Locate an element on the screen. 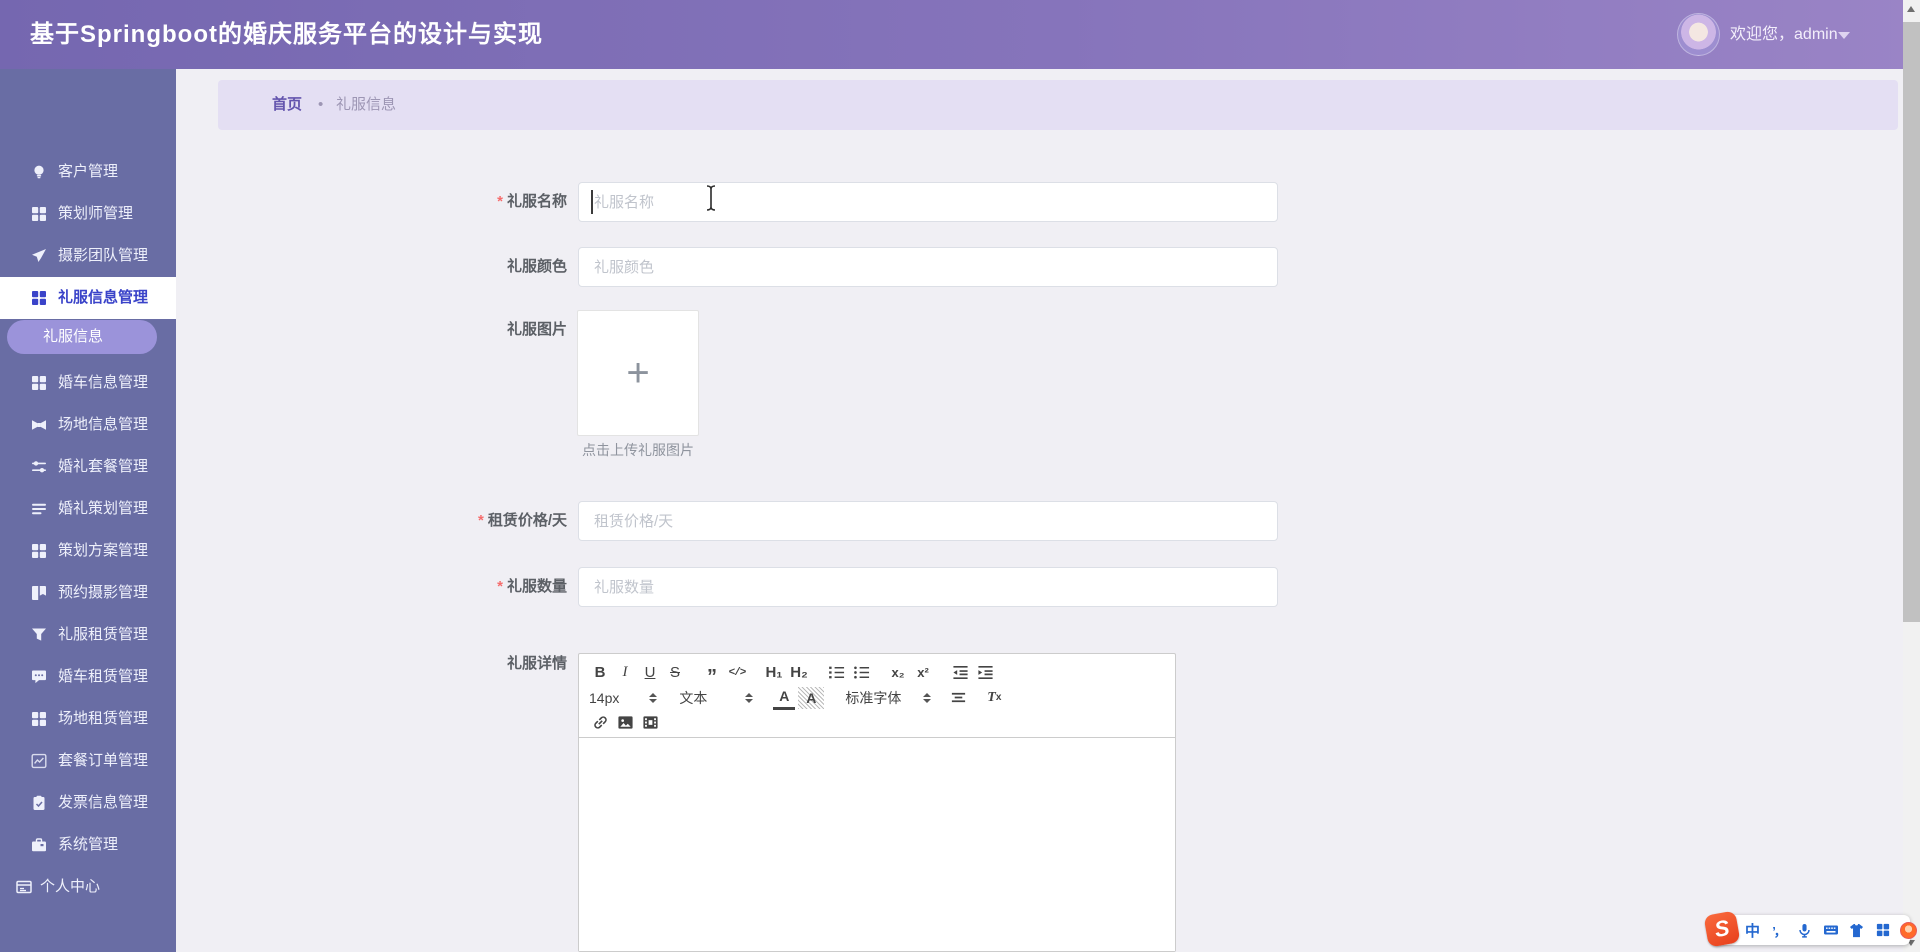 Image resolution: width=1920 pixels, height=952 pixels. dress-quantity-input is located at coordinates (928, 587).